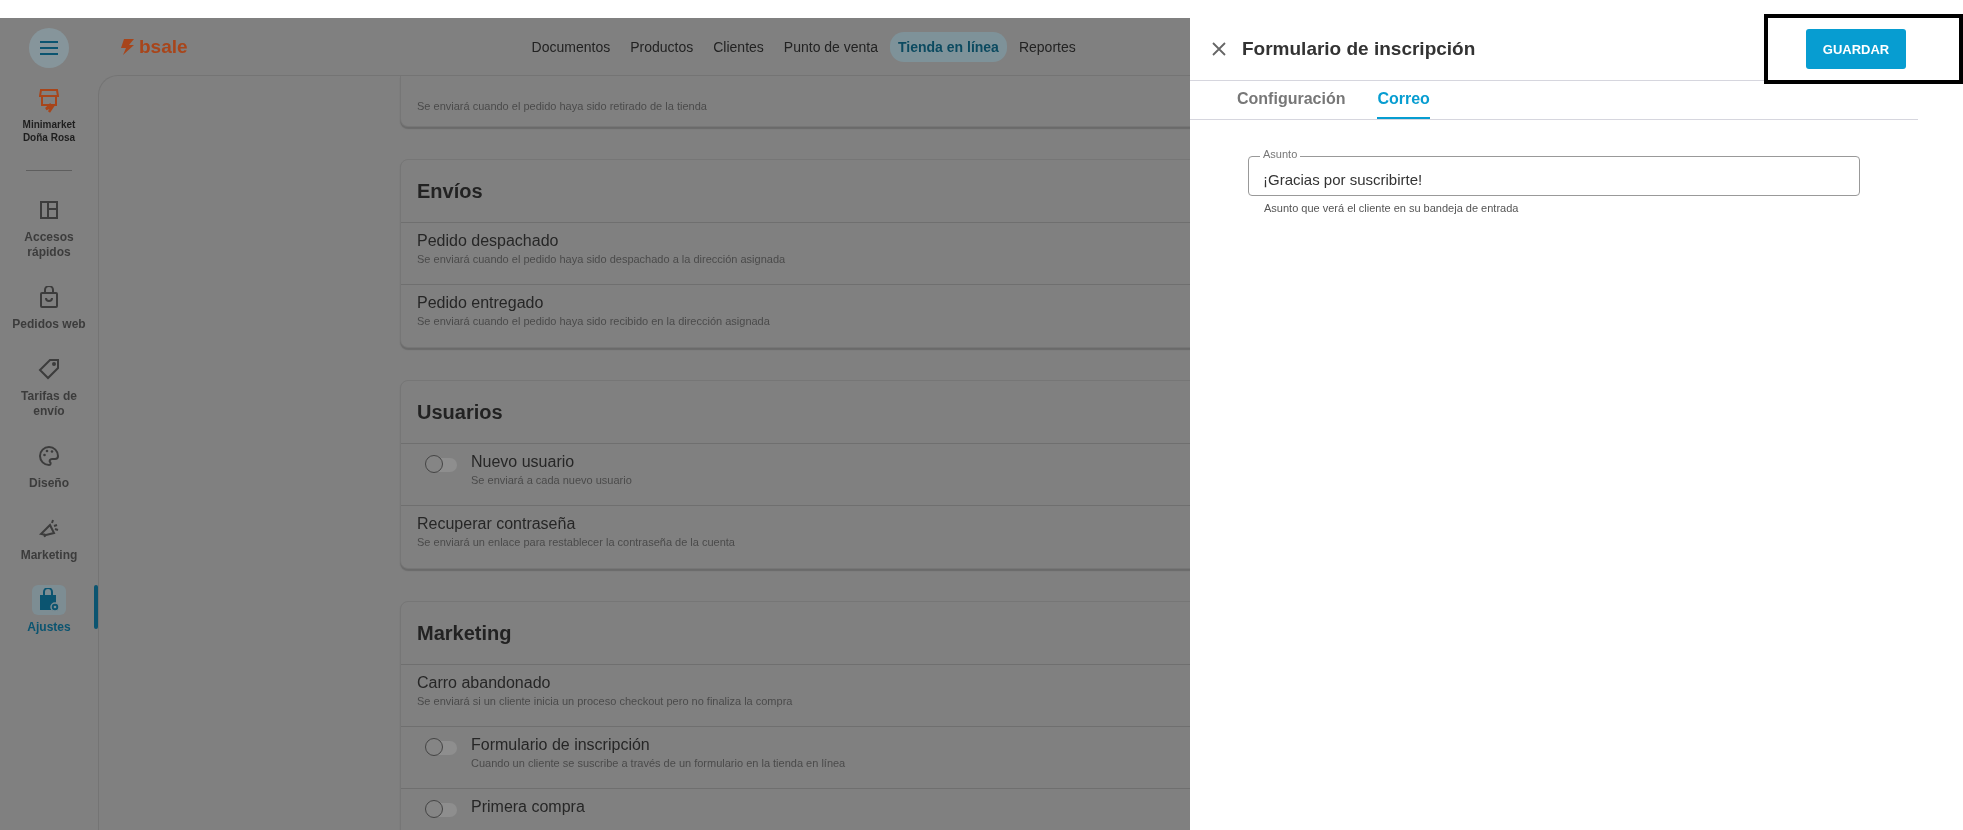 The height and width of the screenshot is (830, 1963). I want to click on megaphone-icon, so click(49, 528).